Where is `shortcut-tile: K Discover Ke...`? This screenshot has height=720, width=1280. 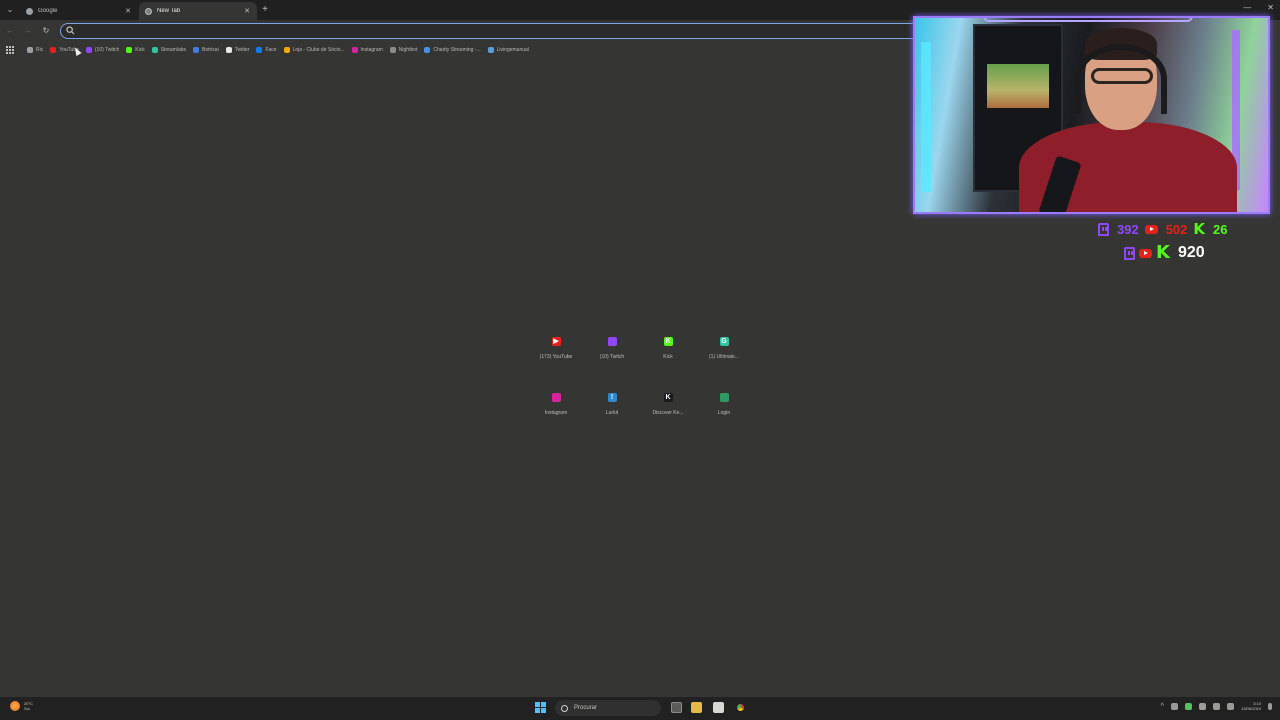
shortcut-tile: K Discover Ke... is located at coordinates (668, 405).